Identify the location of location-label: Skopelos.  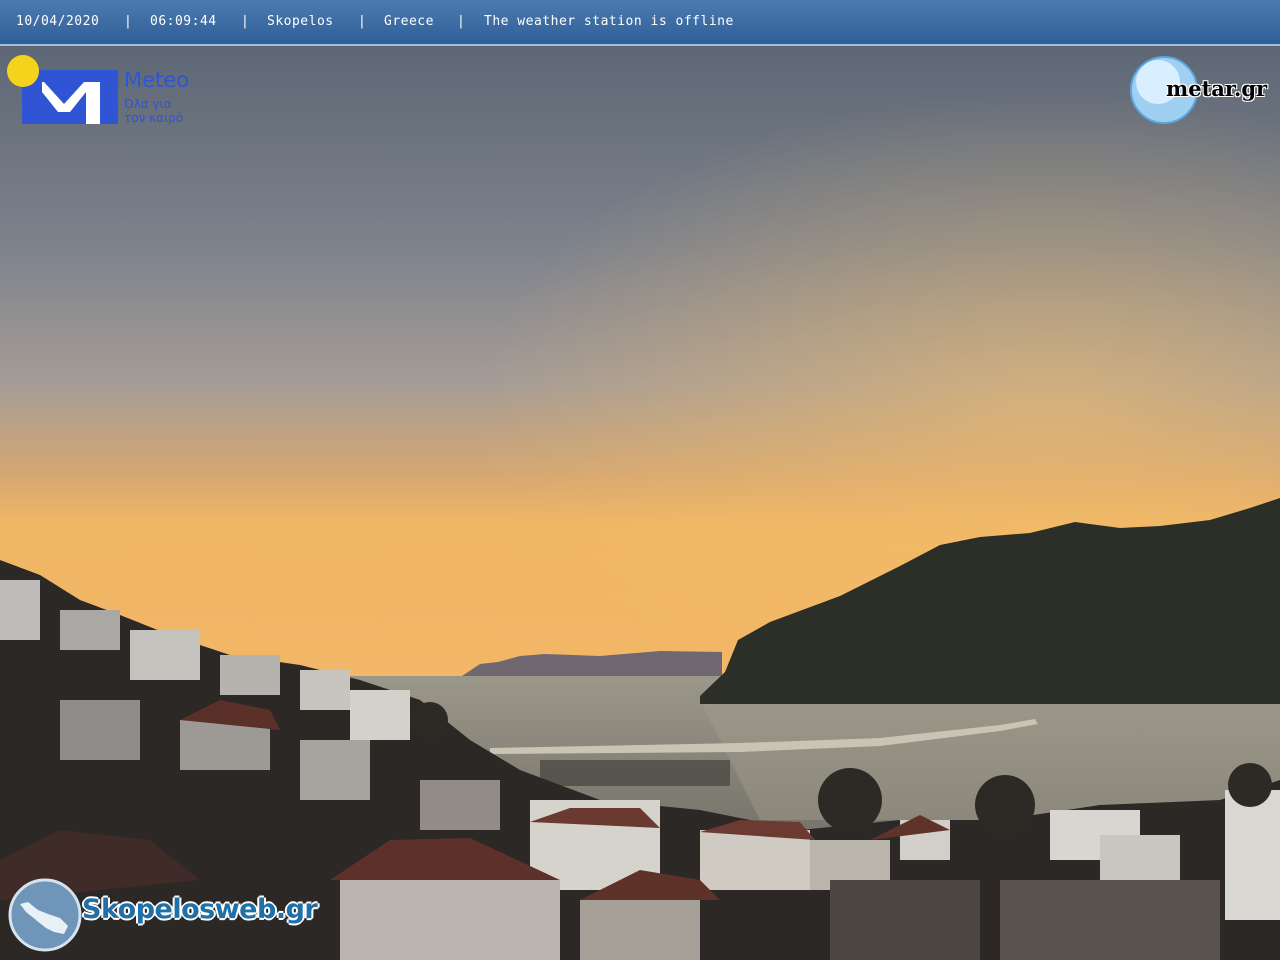
(300, 21).